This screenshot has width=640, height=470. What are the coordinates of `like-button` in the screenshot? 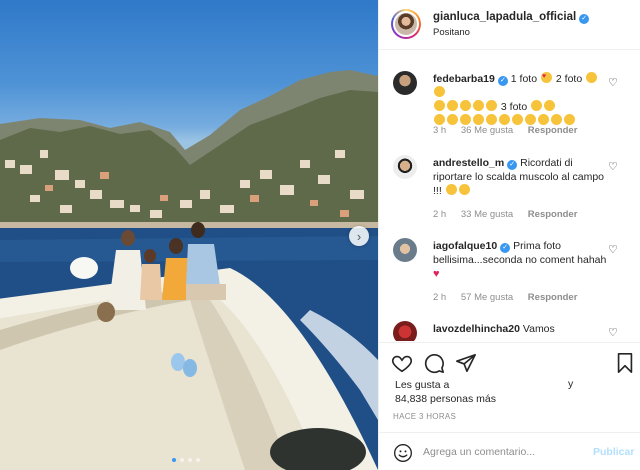 It's located at (402, 363).